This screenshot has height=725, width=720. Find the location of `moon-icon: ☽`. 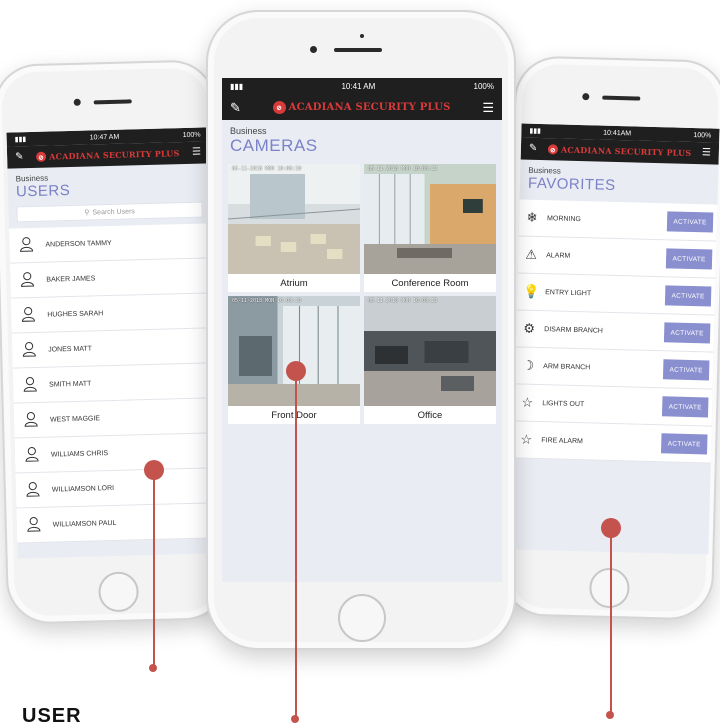

moon-icon: ☽ is located at coordinates (528, 365).